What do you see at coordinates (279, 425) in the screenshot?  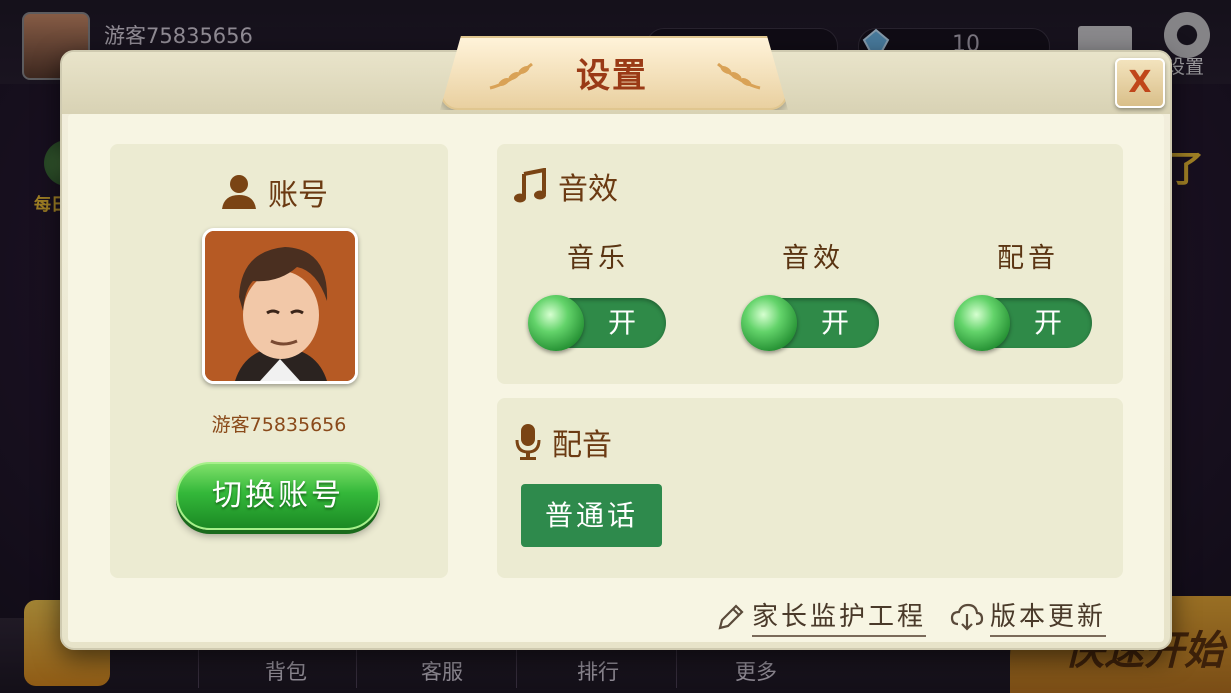 I see `account-username: 游客75835656` at bounding box center [279, 425].